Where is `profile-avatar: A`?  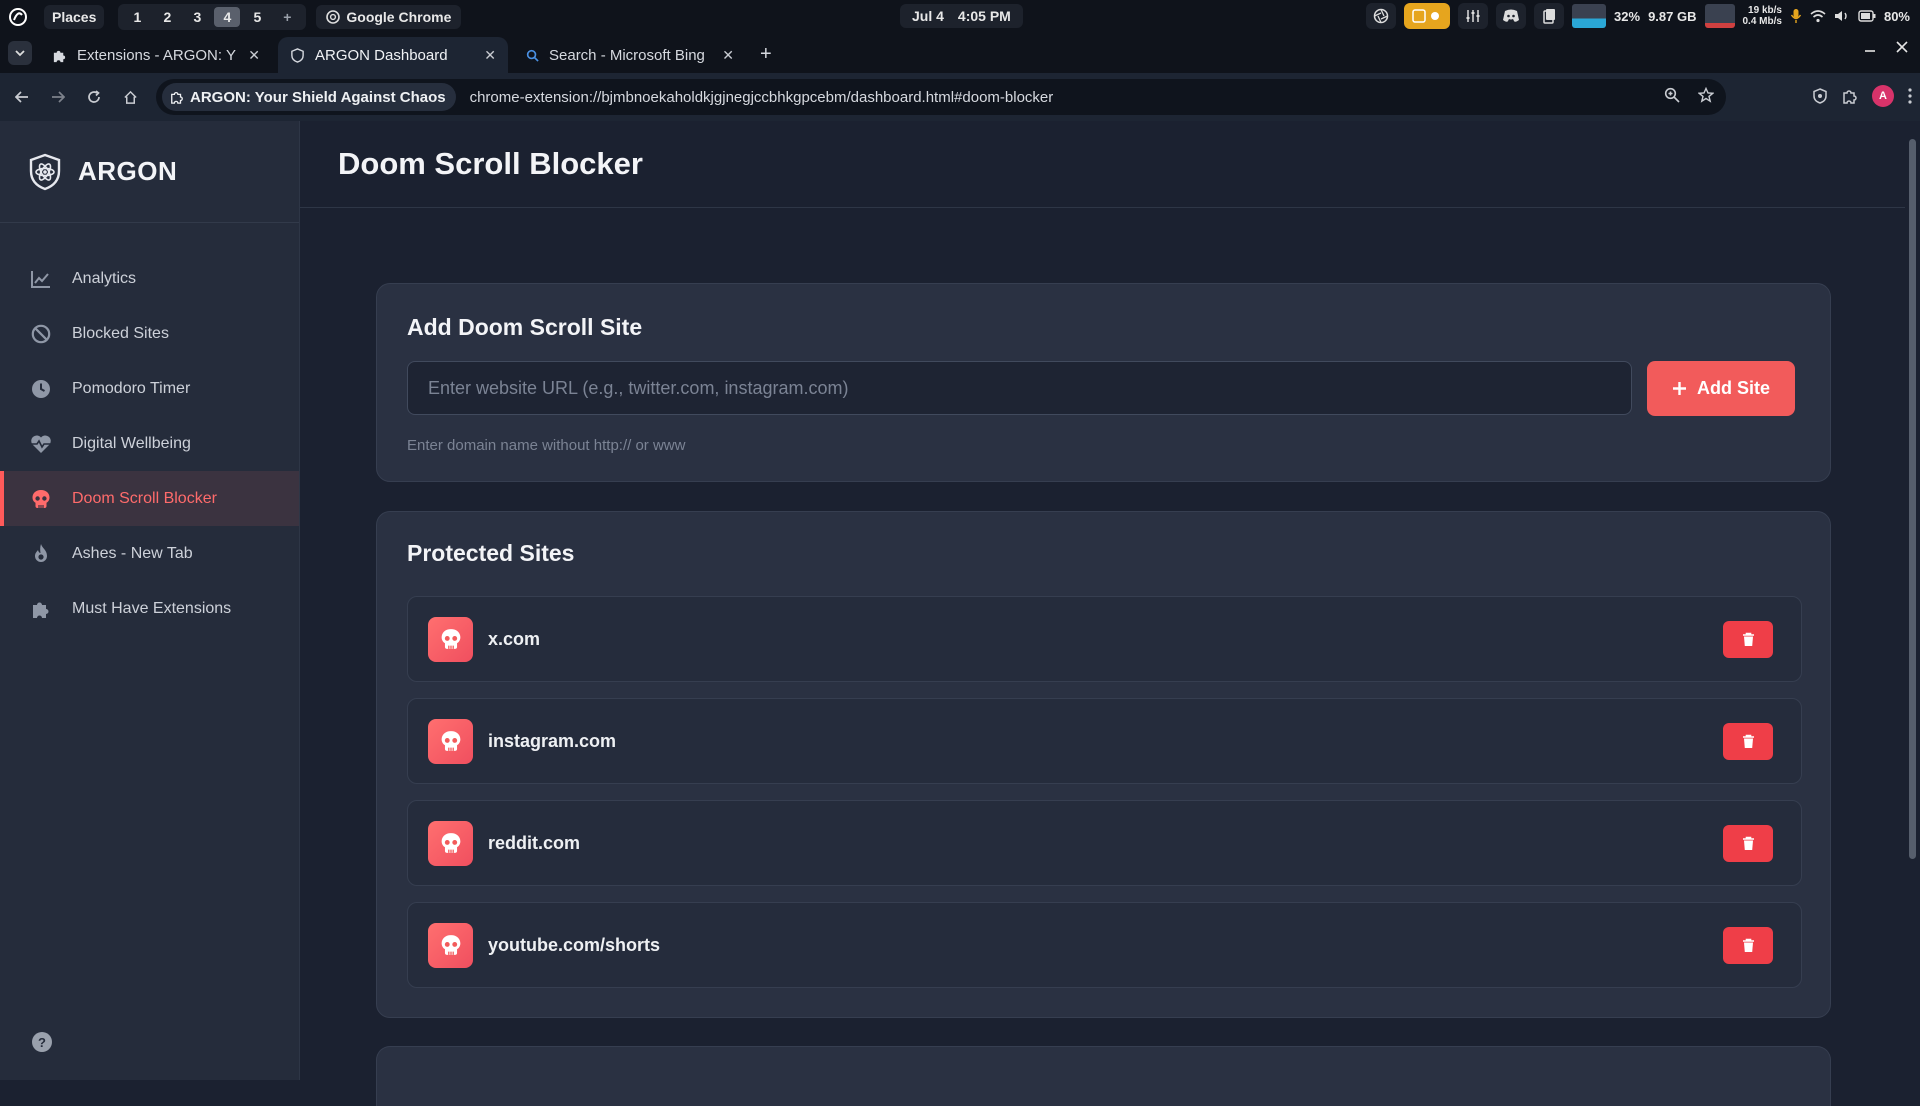
profile-avatar: A is located at coordinates (1883, 96).